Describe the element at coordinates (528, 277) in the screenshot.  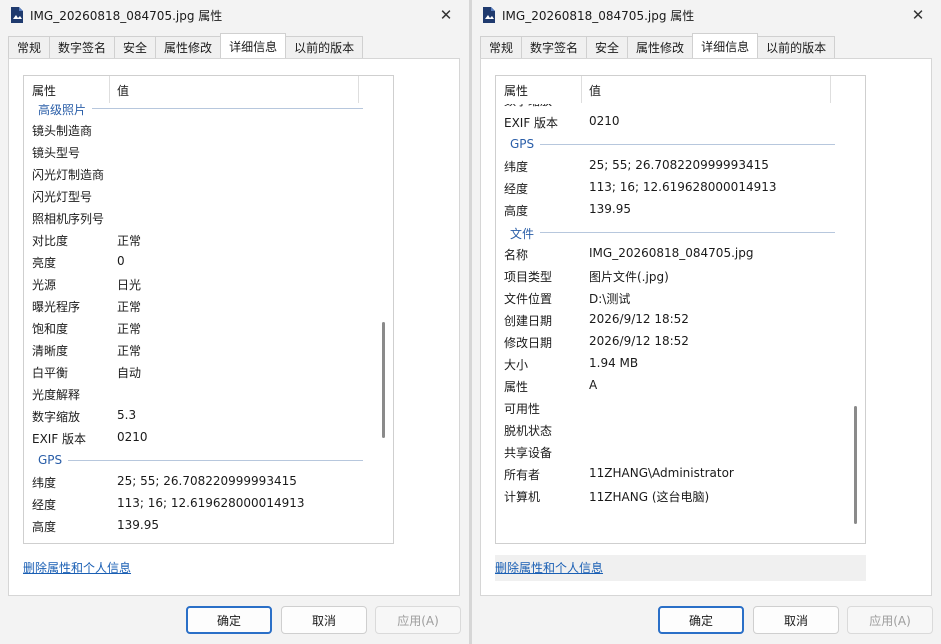
I see `property-name: 项目类型` at that location.